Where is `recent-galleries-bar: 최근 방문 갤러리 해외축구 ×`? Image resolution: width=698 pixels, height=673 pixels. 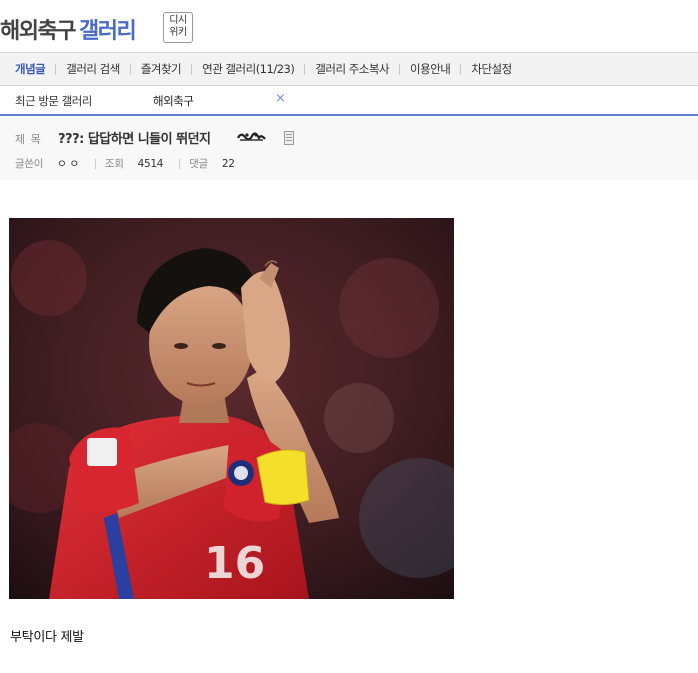 recent-galleries-bar: 최근 방문 갤러리 해외축구 × is located at coordinates (349, 101).